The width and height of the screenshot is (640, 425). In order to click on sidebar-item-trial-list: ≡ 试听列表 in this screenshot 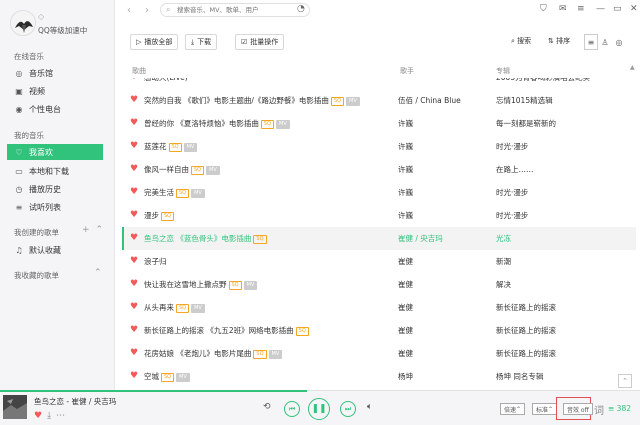, I will do `click(55, 207)`.